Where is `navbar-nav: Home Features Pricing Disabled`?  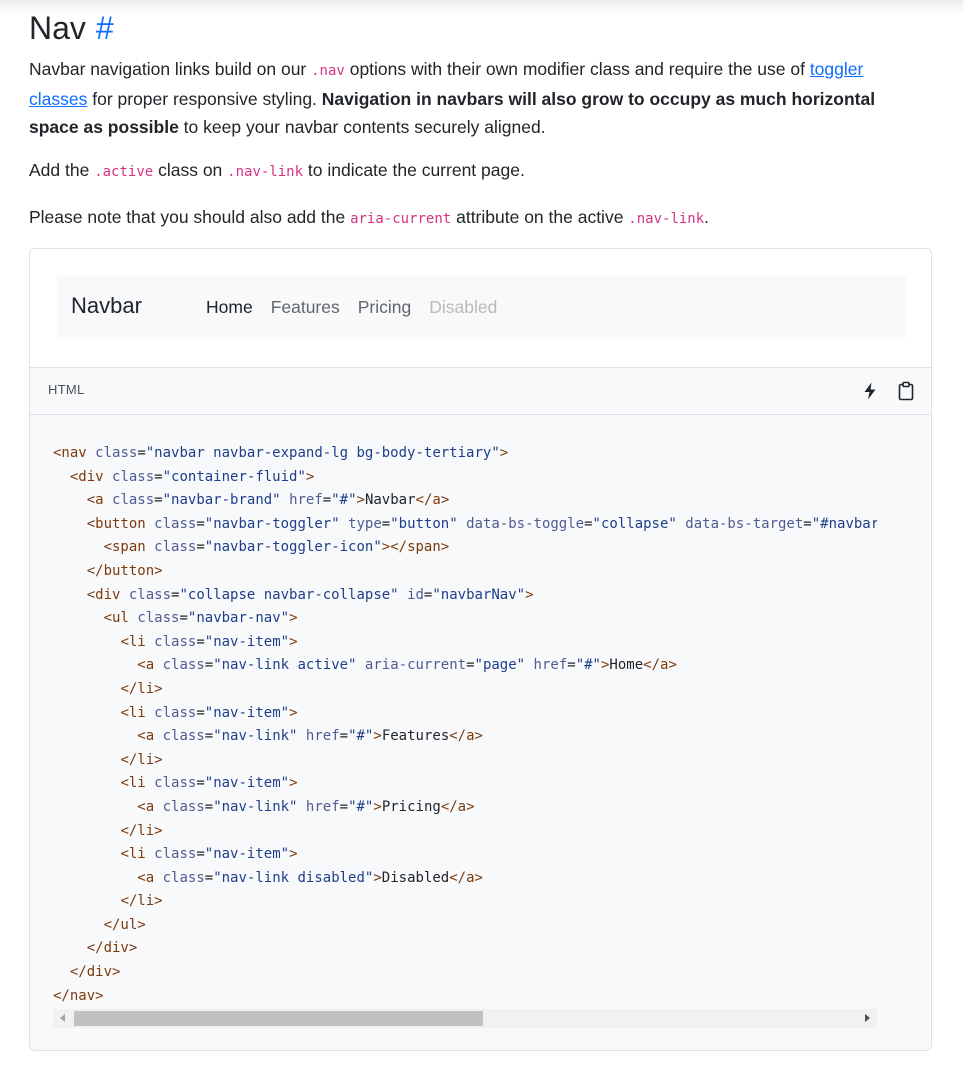 navbar-nav: Home Features Pricing Disabled is located at coordinates (351, 307).